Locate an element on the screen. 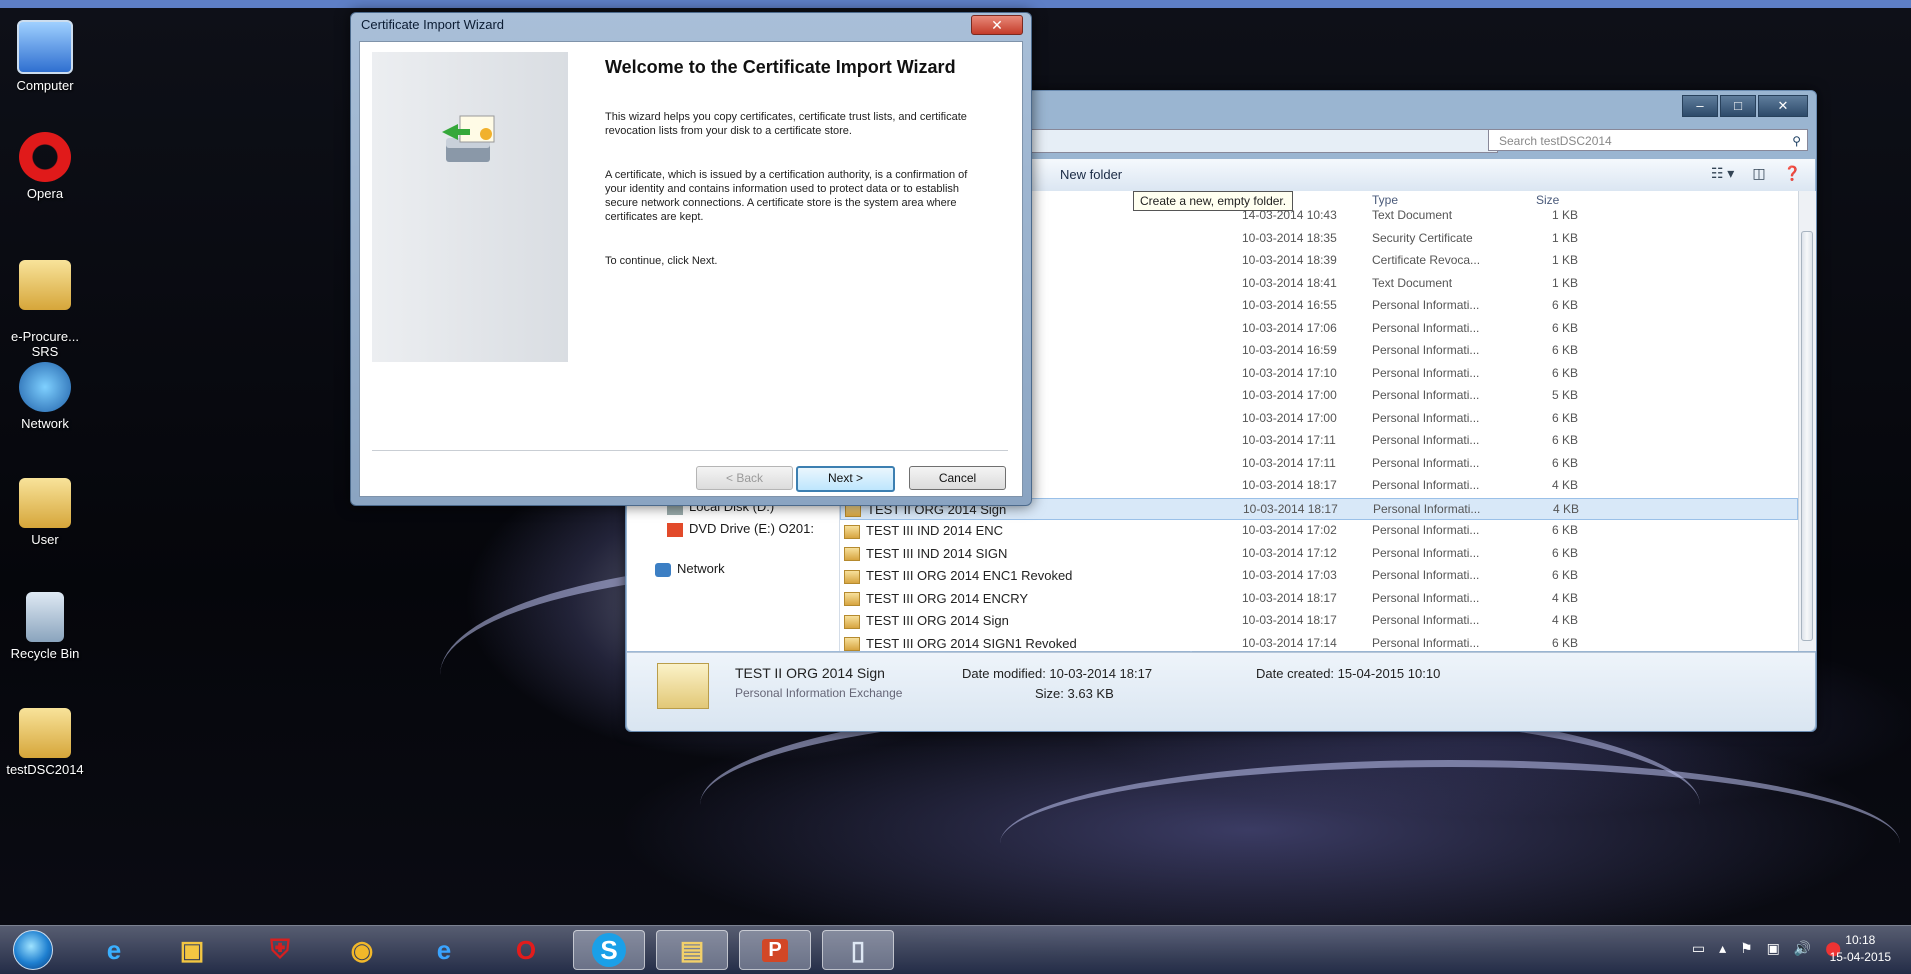 The image size is (1911, 974). action-center-flag-icon: ⚑ is located at coordinates (1746, 948).